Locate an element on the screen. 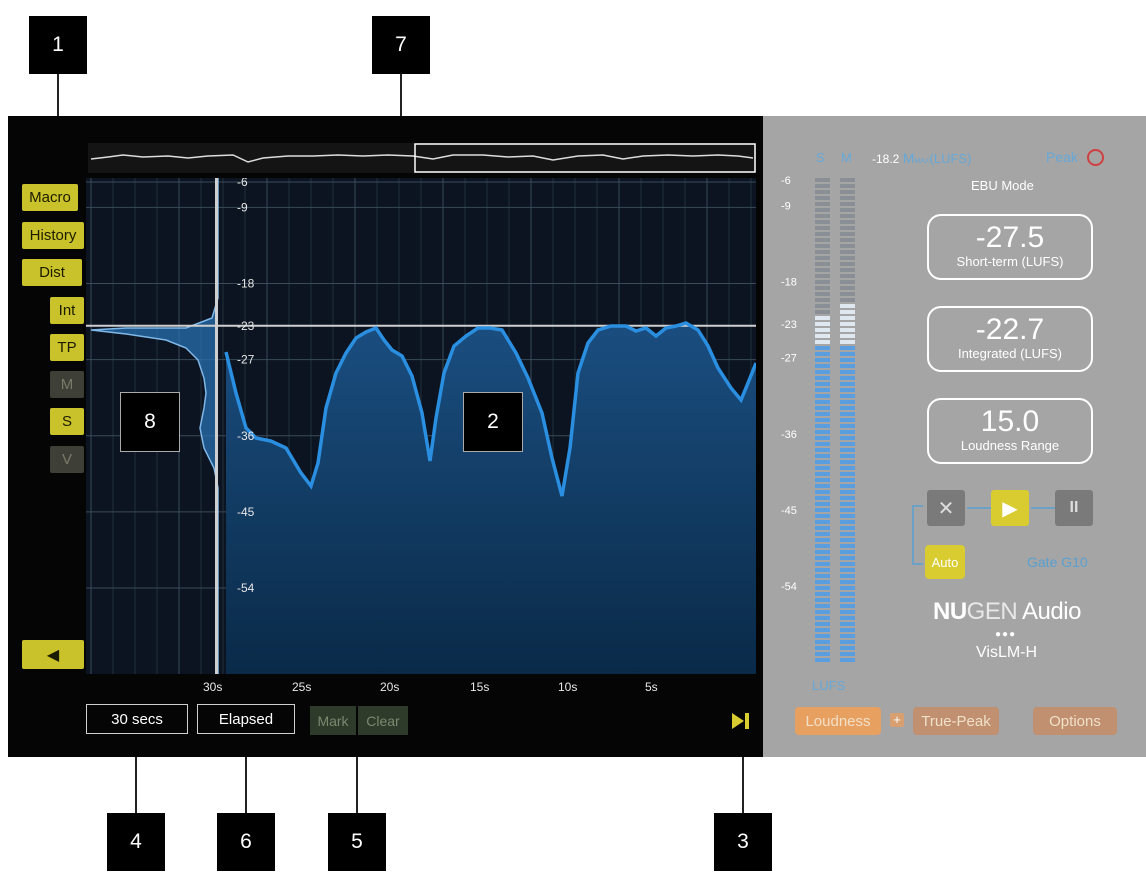 This screenshot has width=1146, height=872. pause-button: II is located at coordinates (1074, 508).